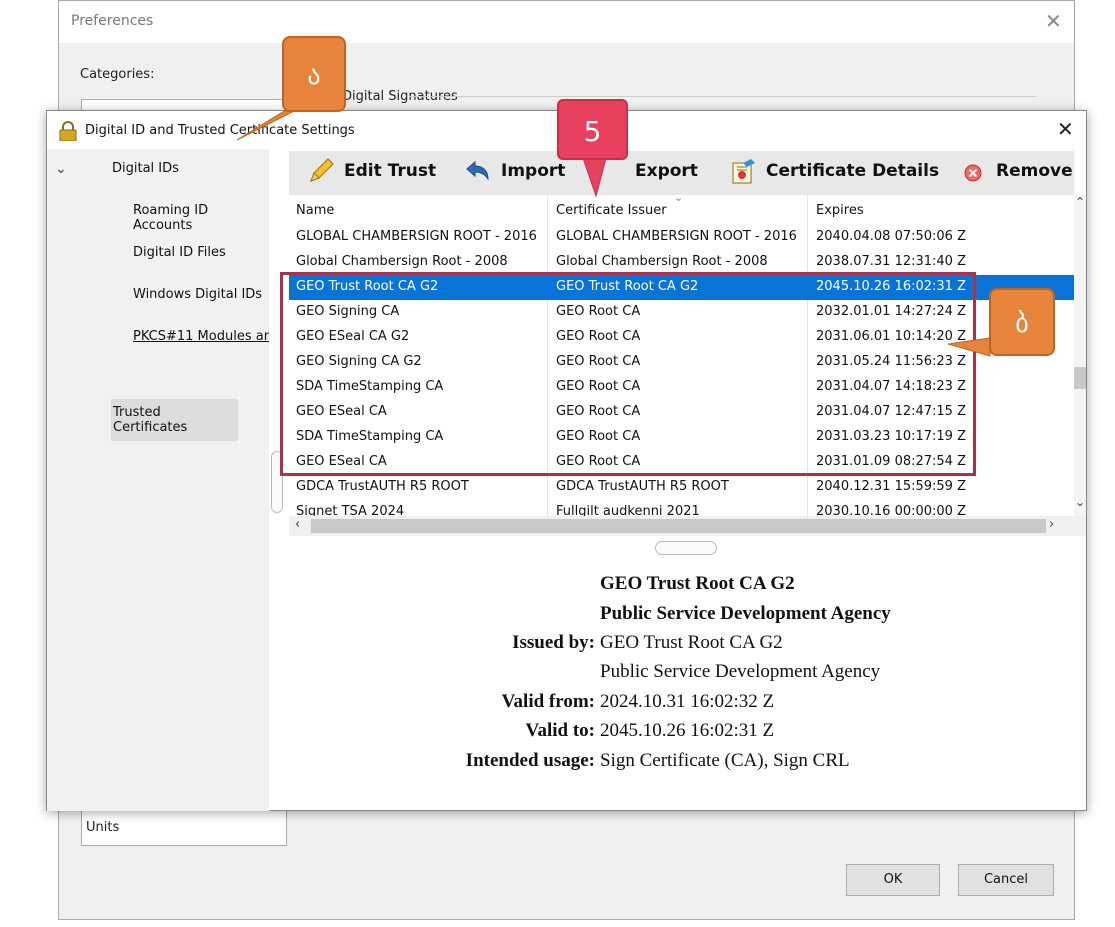  I want to click on vertical-scrollbar: ⌃ ⌄, so click(1080, 356).